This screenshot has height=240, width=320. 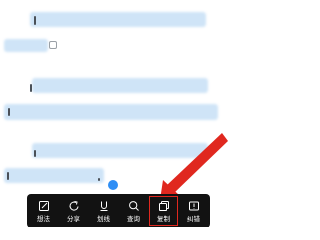 What do you see at coordinates (43, 205) in the screenshot?
I see `note-edit-icon` at bounding box center [43, 205].